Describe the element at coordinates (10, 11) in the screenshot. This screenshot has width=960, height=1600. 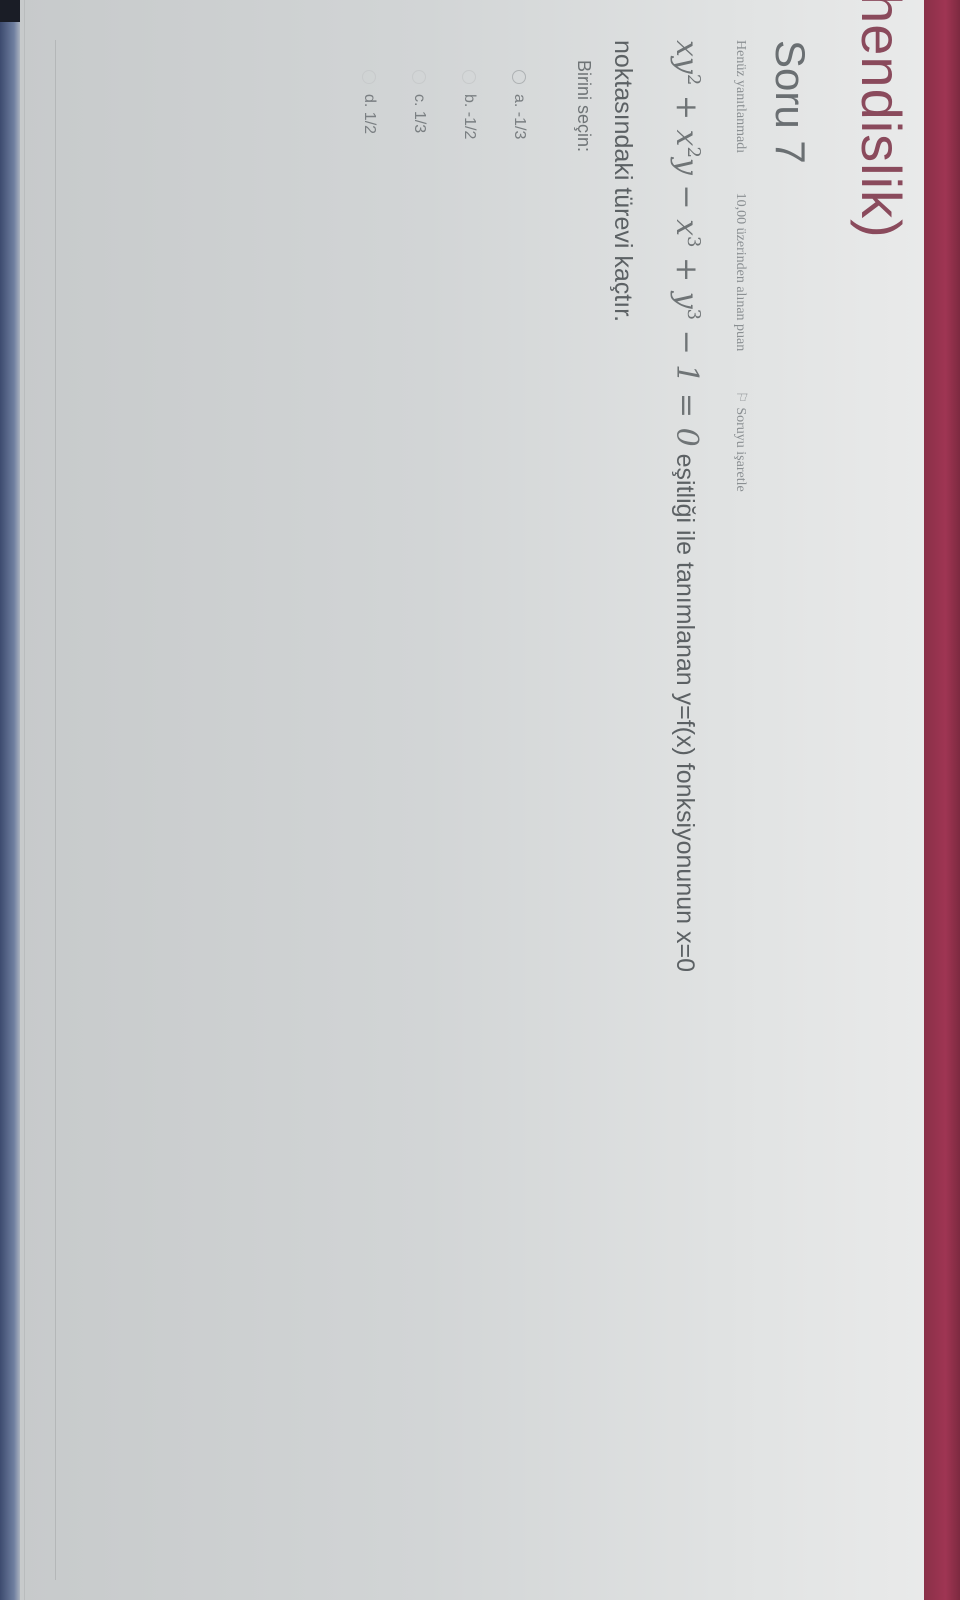
I see `photo-left-corner` at that location.